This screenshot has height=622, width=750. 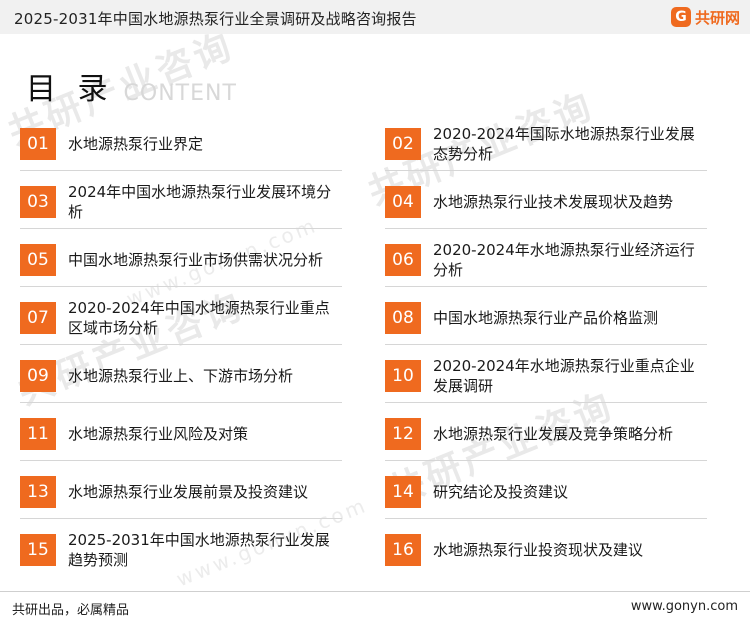 I want to click on toc-item-12: 12 水地源热泵行业发展及竞争策略分析, so click(x=546, y=436).